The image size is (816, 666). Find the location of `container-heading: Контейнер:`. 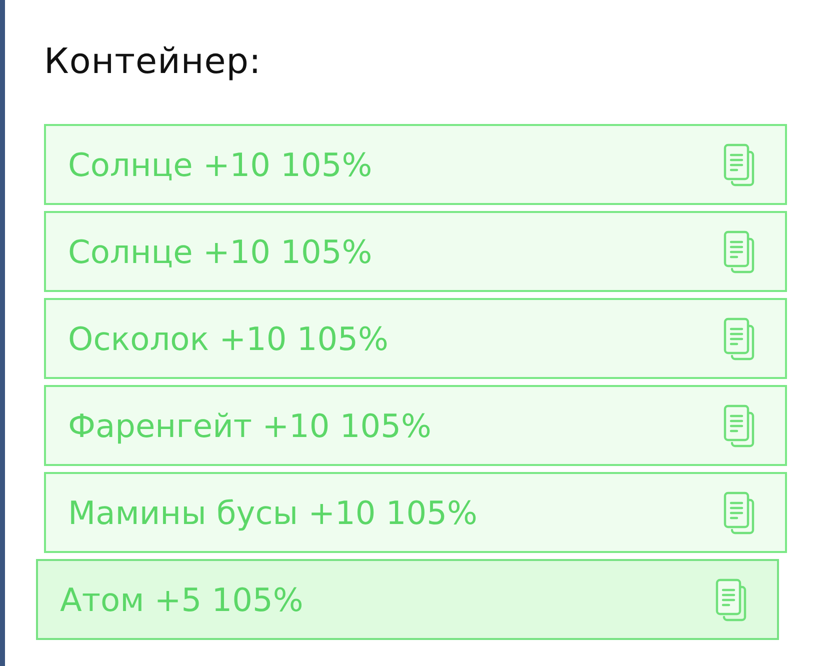

container-heading: Контейнер: is located at coordinates (153, 63).